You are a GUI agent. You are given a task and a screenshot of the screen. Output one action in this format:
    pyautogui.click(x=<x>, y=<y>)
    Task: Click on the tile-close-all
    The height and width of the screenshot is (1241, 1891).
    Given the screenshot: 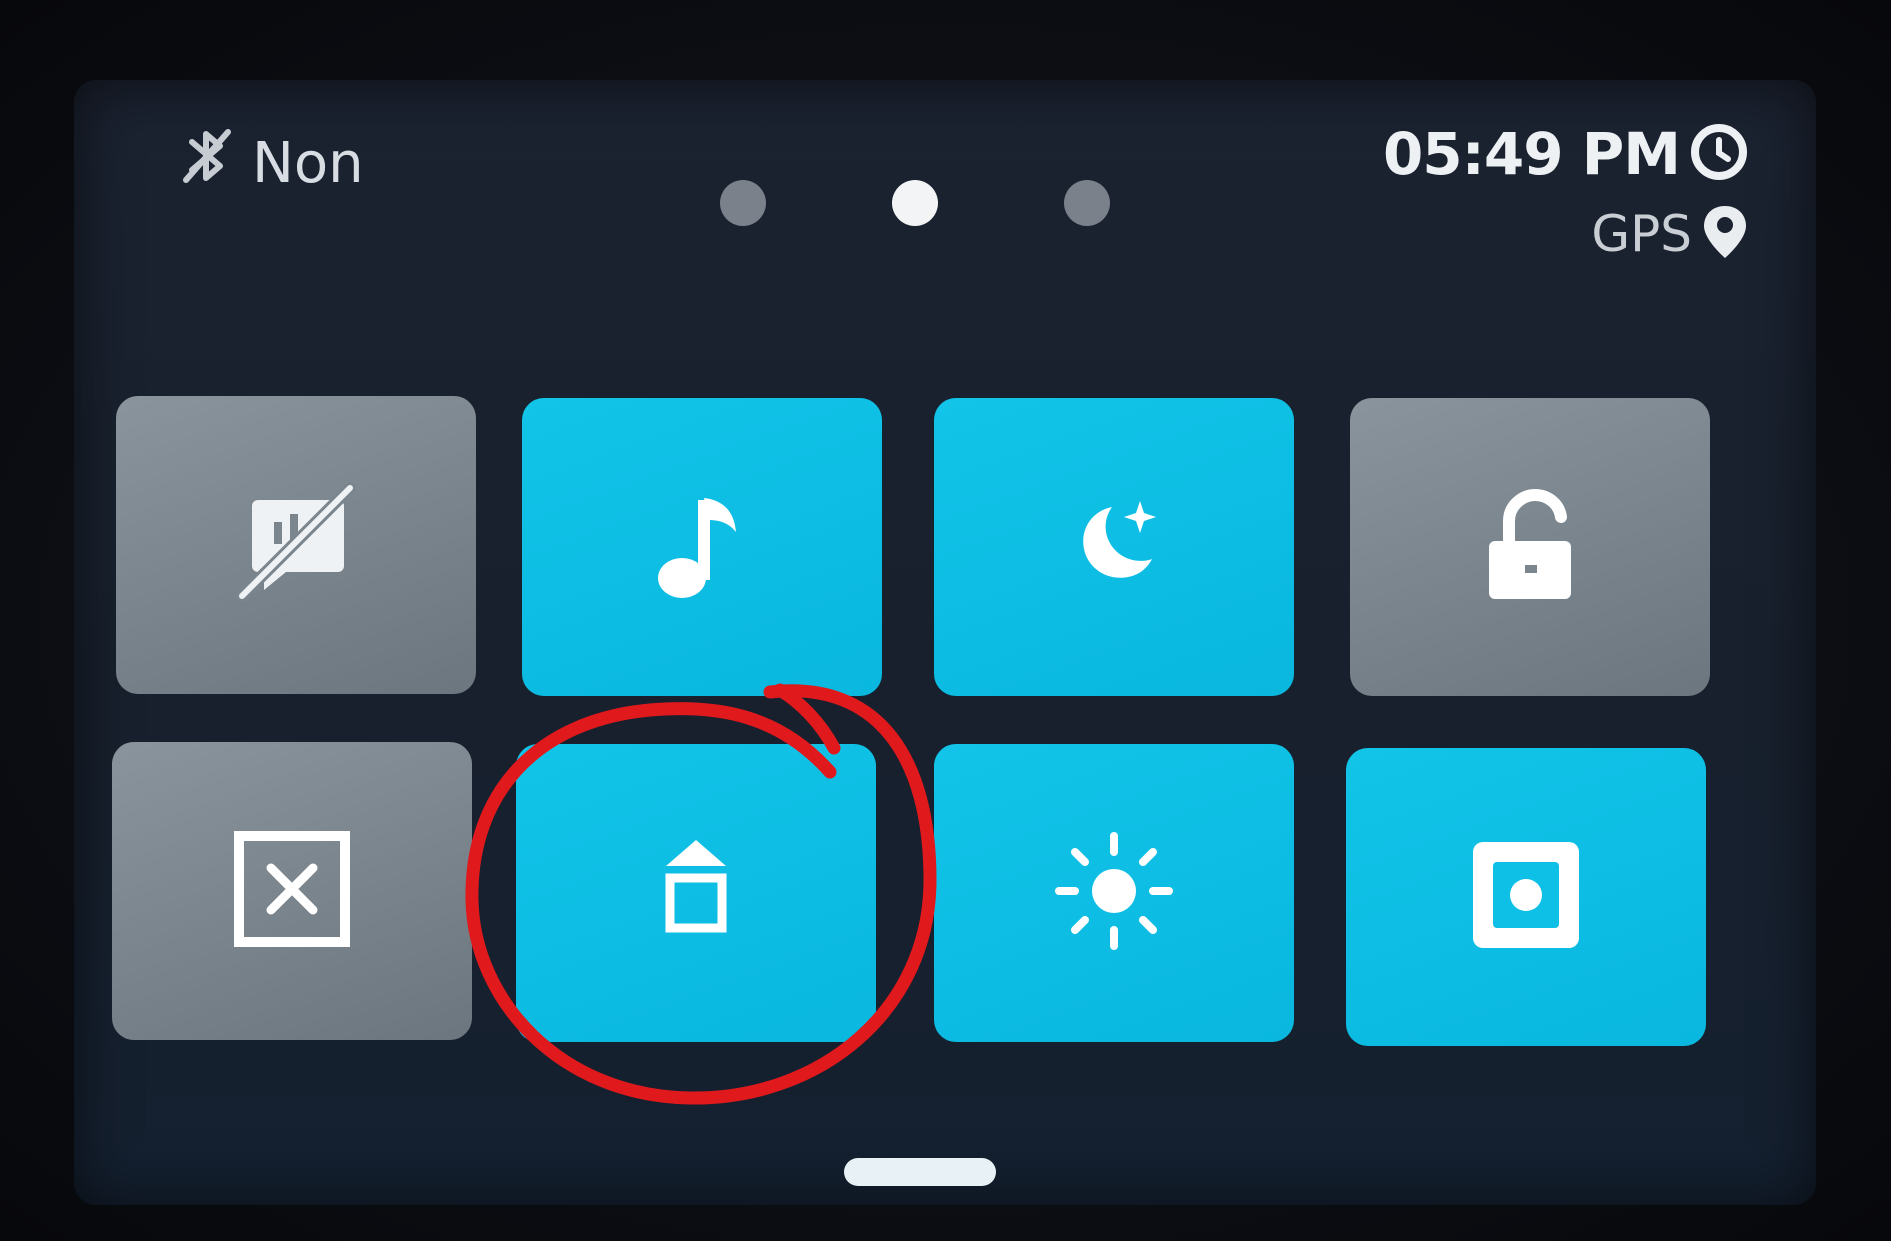 What is the action you would take?
    pyautogui.click(x=292, y=891)
    